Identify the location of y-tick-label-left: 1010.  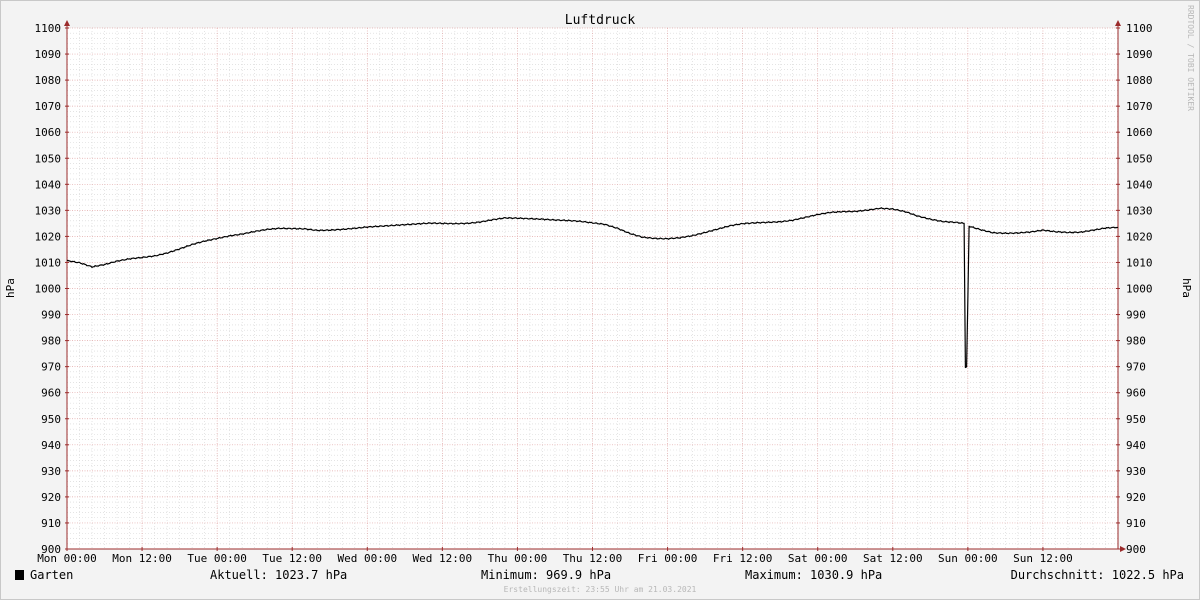
(48, 262).